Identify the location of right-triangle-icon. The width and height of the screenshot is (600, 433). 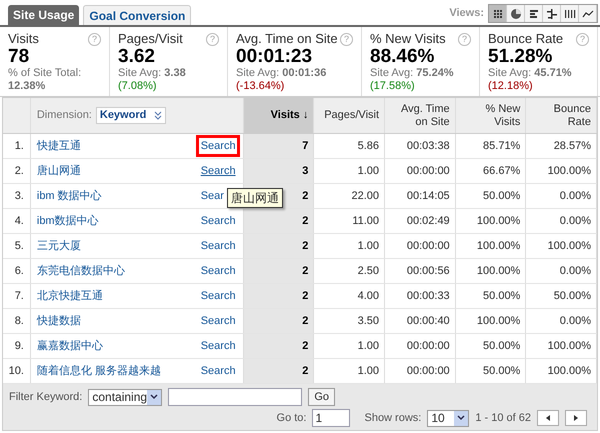
(576, 418).